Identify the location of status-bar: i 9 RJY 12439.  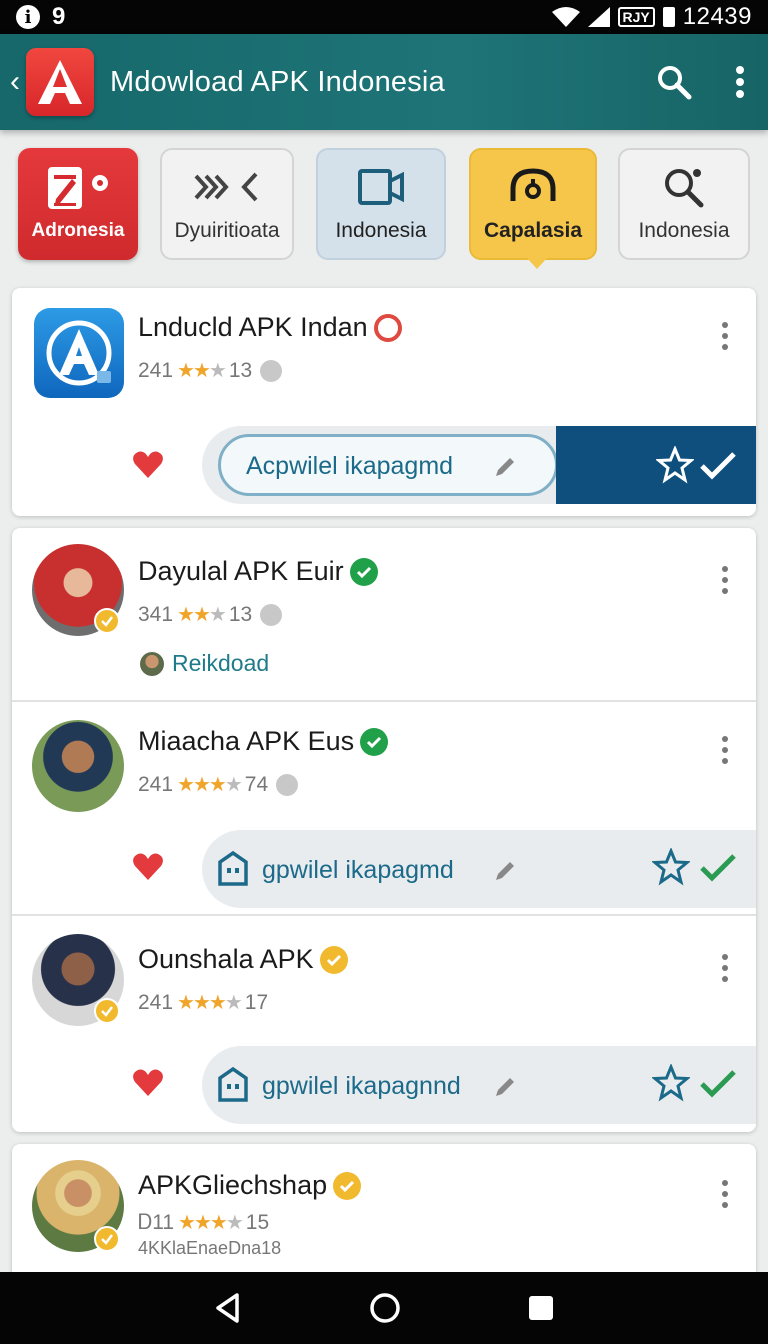
(384, 17).